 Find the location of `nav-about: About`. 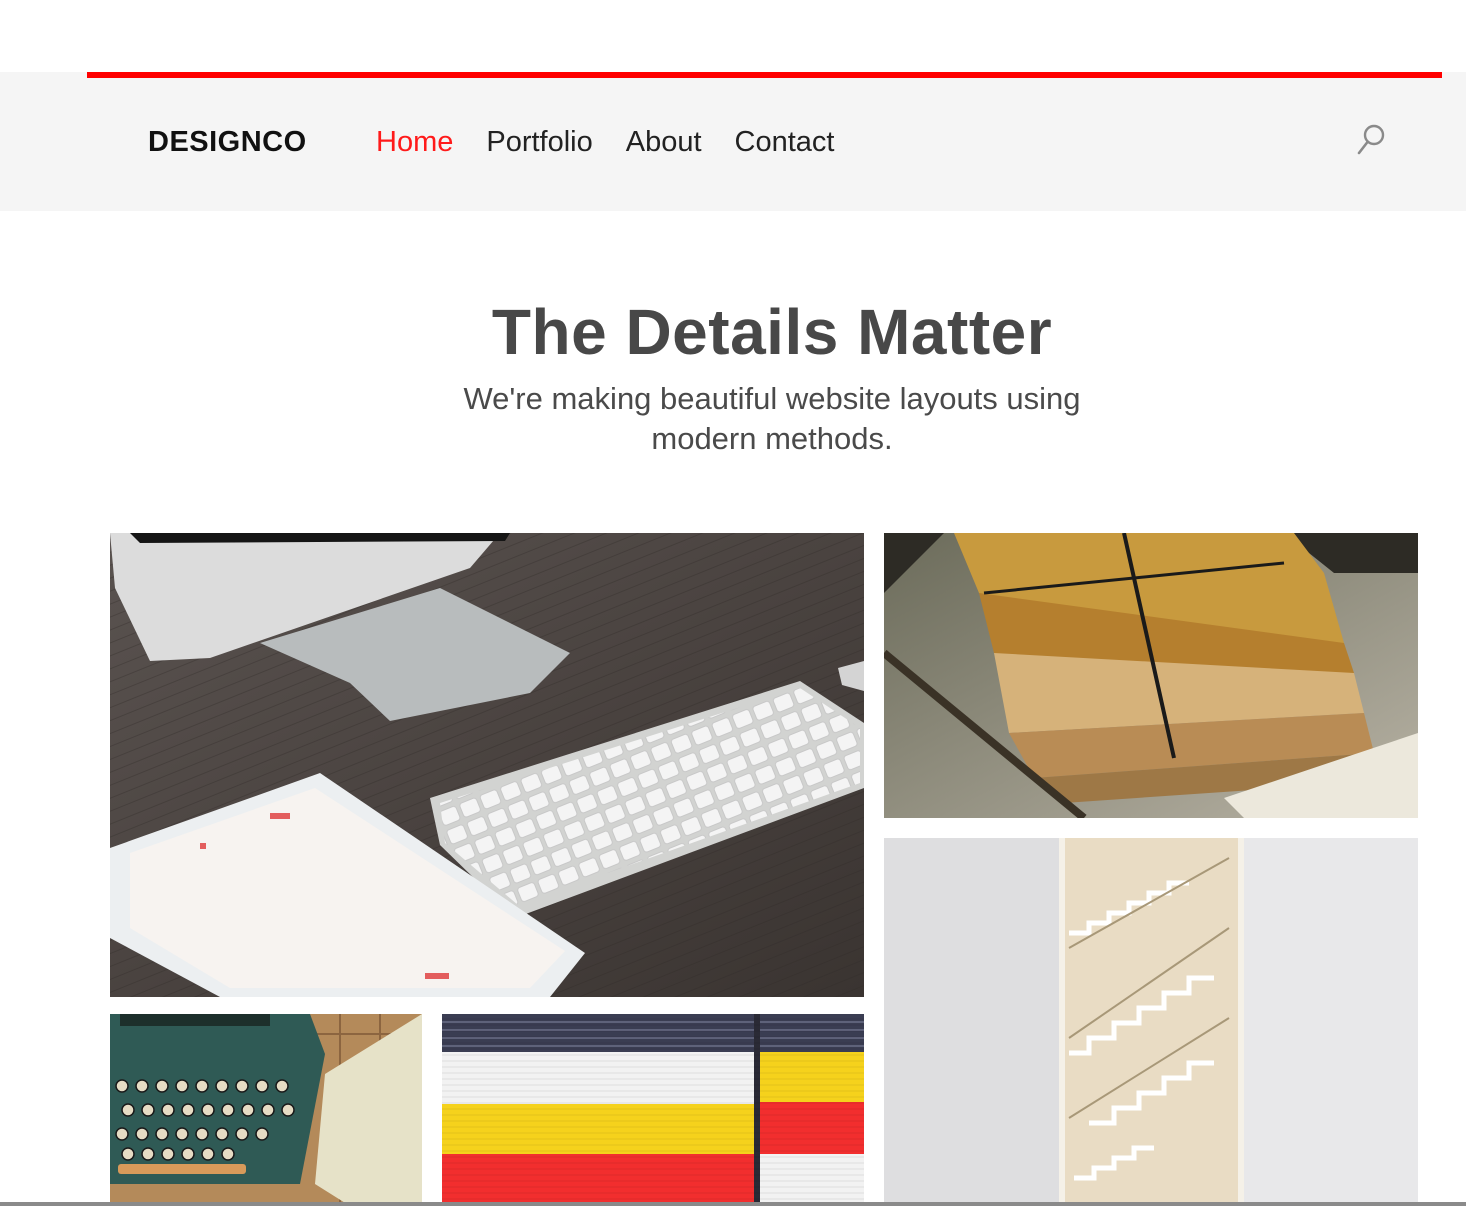

nav-about: About is located at coordinates (664, 142).